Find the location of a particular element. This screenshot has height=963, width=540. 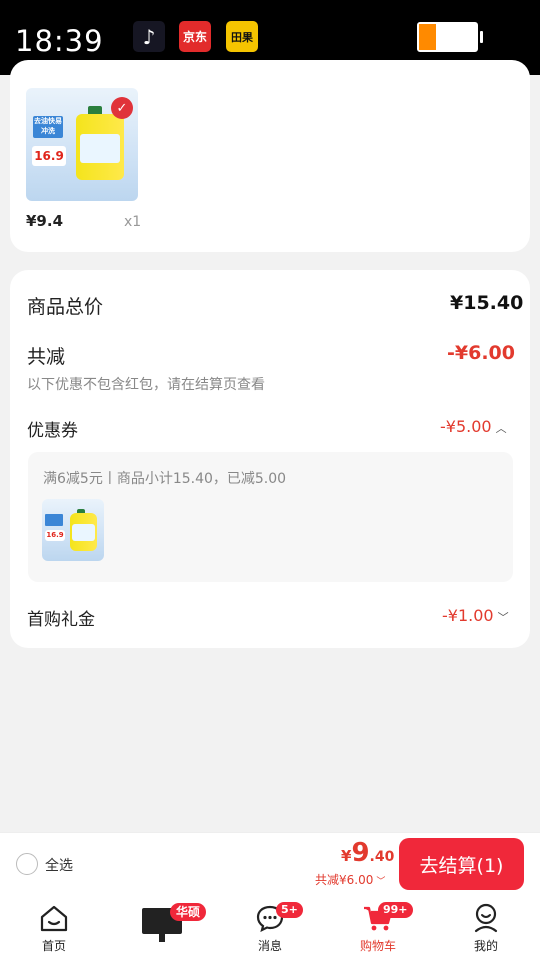

messages-badge: 5+ is located at coordinates (289, 910).